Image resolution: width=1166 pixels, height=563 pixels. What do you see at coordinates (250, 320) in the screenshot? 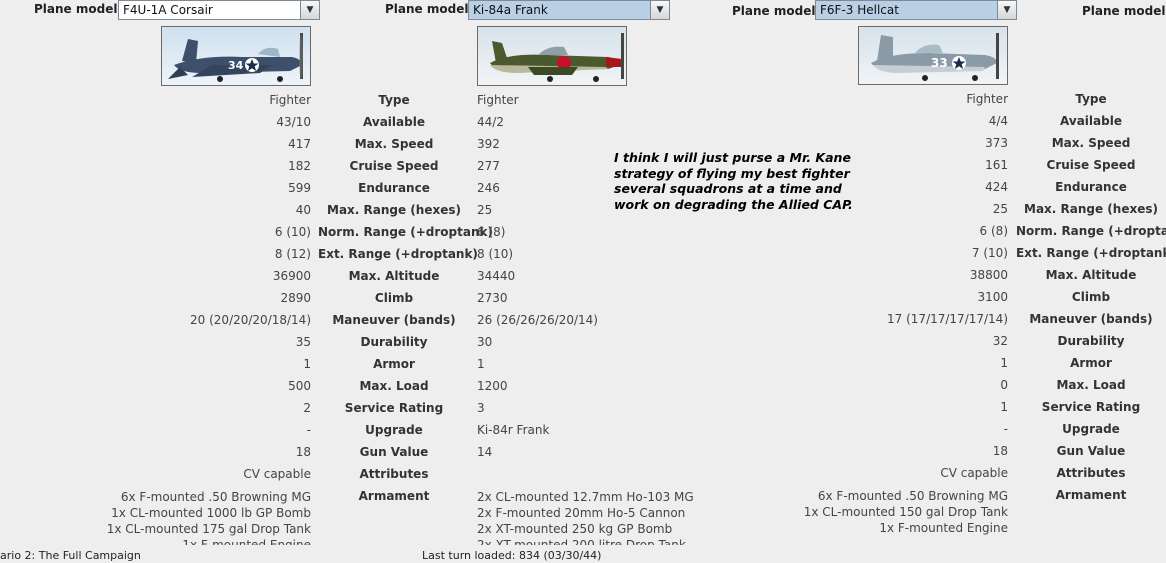
I see `corsair-stat-value: 20 (20/20/20/18/14)` at bounding box center [250, 320].